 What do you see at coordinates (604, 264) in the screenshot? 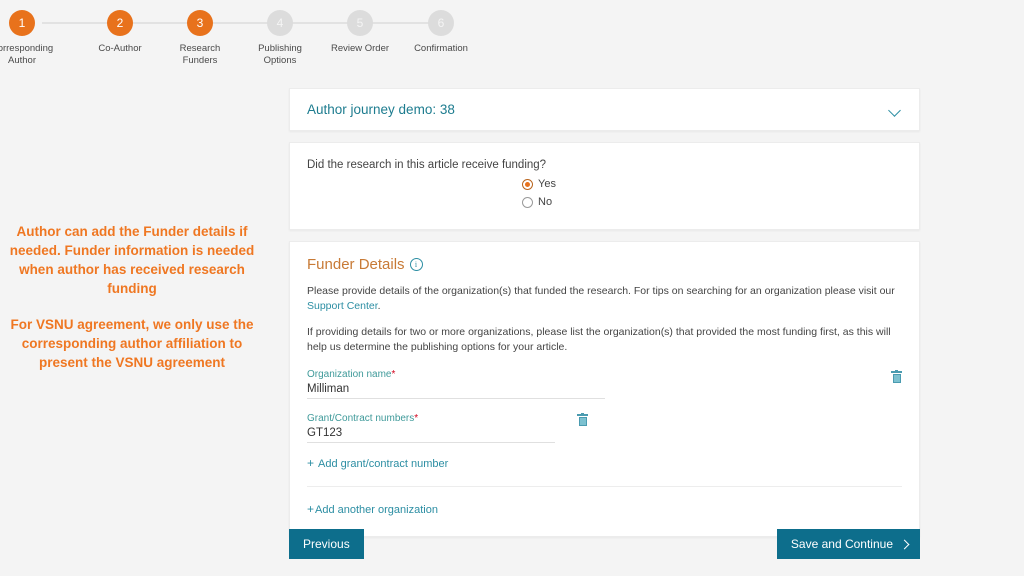
I see `funder-details-heading: Funder Details i` at bounding box center [604, 264].